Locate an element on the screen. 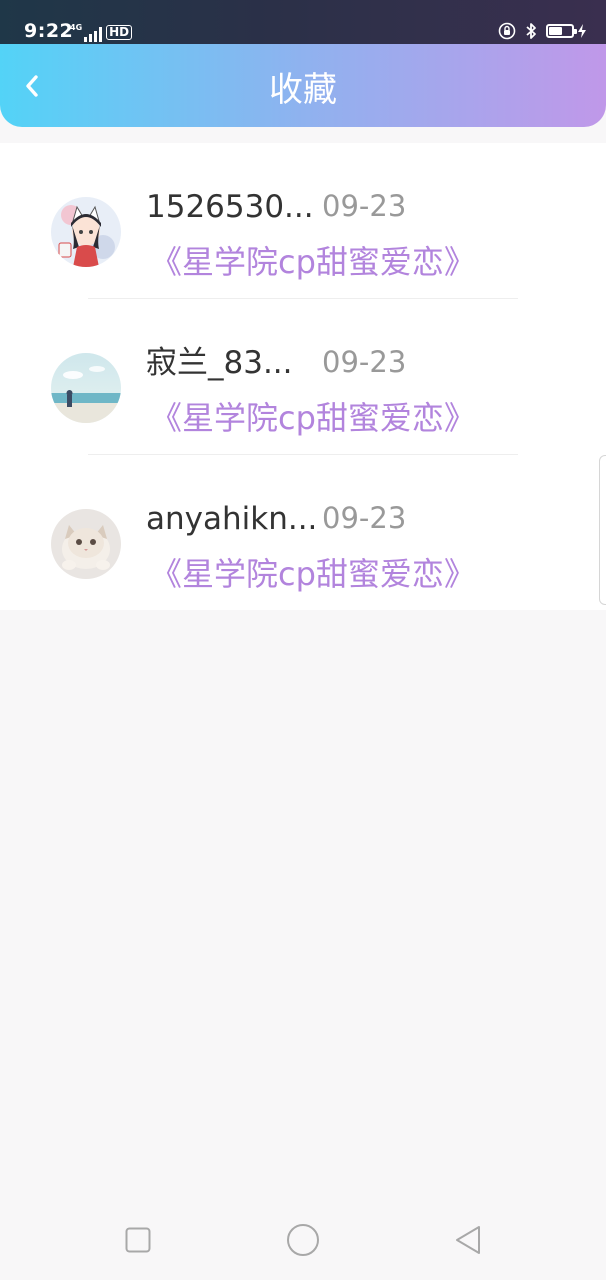 This screenshot has width=606, height=1280. list-item: 寂兰_83... 09-23 《星学院cp甜蜜爱恋》 is located at coordinates (303, 377).